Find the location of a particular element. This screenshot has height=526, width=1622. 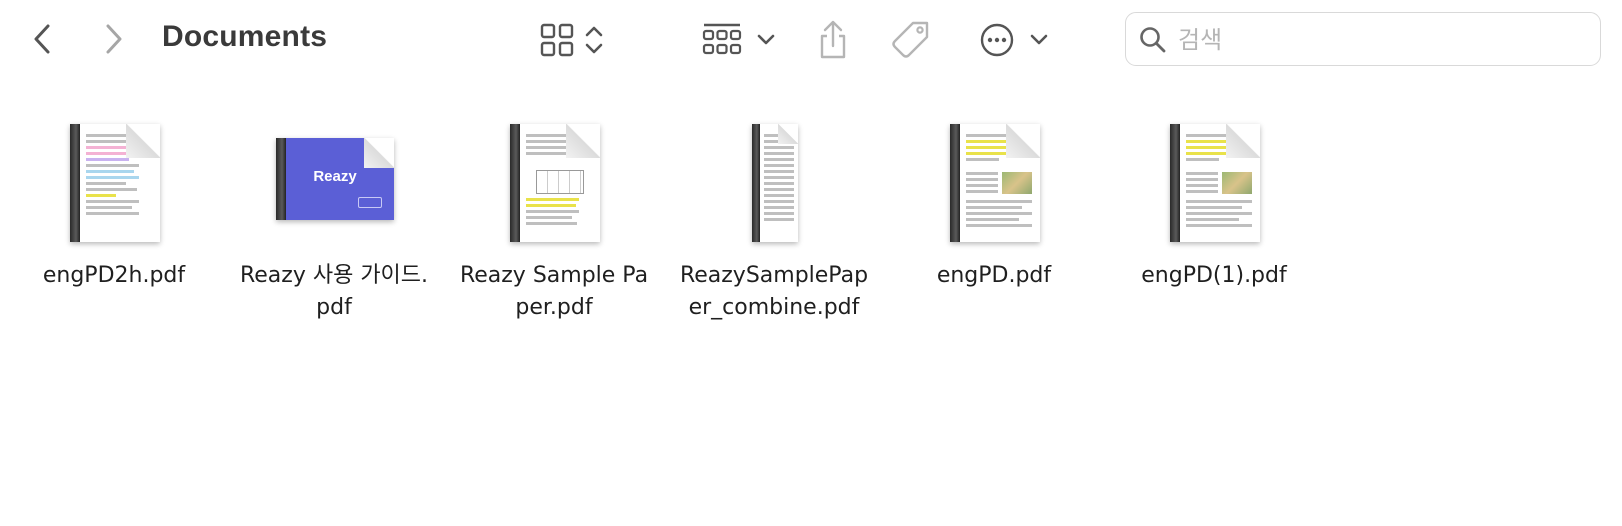

chevron-right-icon is located at coordinates (114, 39).